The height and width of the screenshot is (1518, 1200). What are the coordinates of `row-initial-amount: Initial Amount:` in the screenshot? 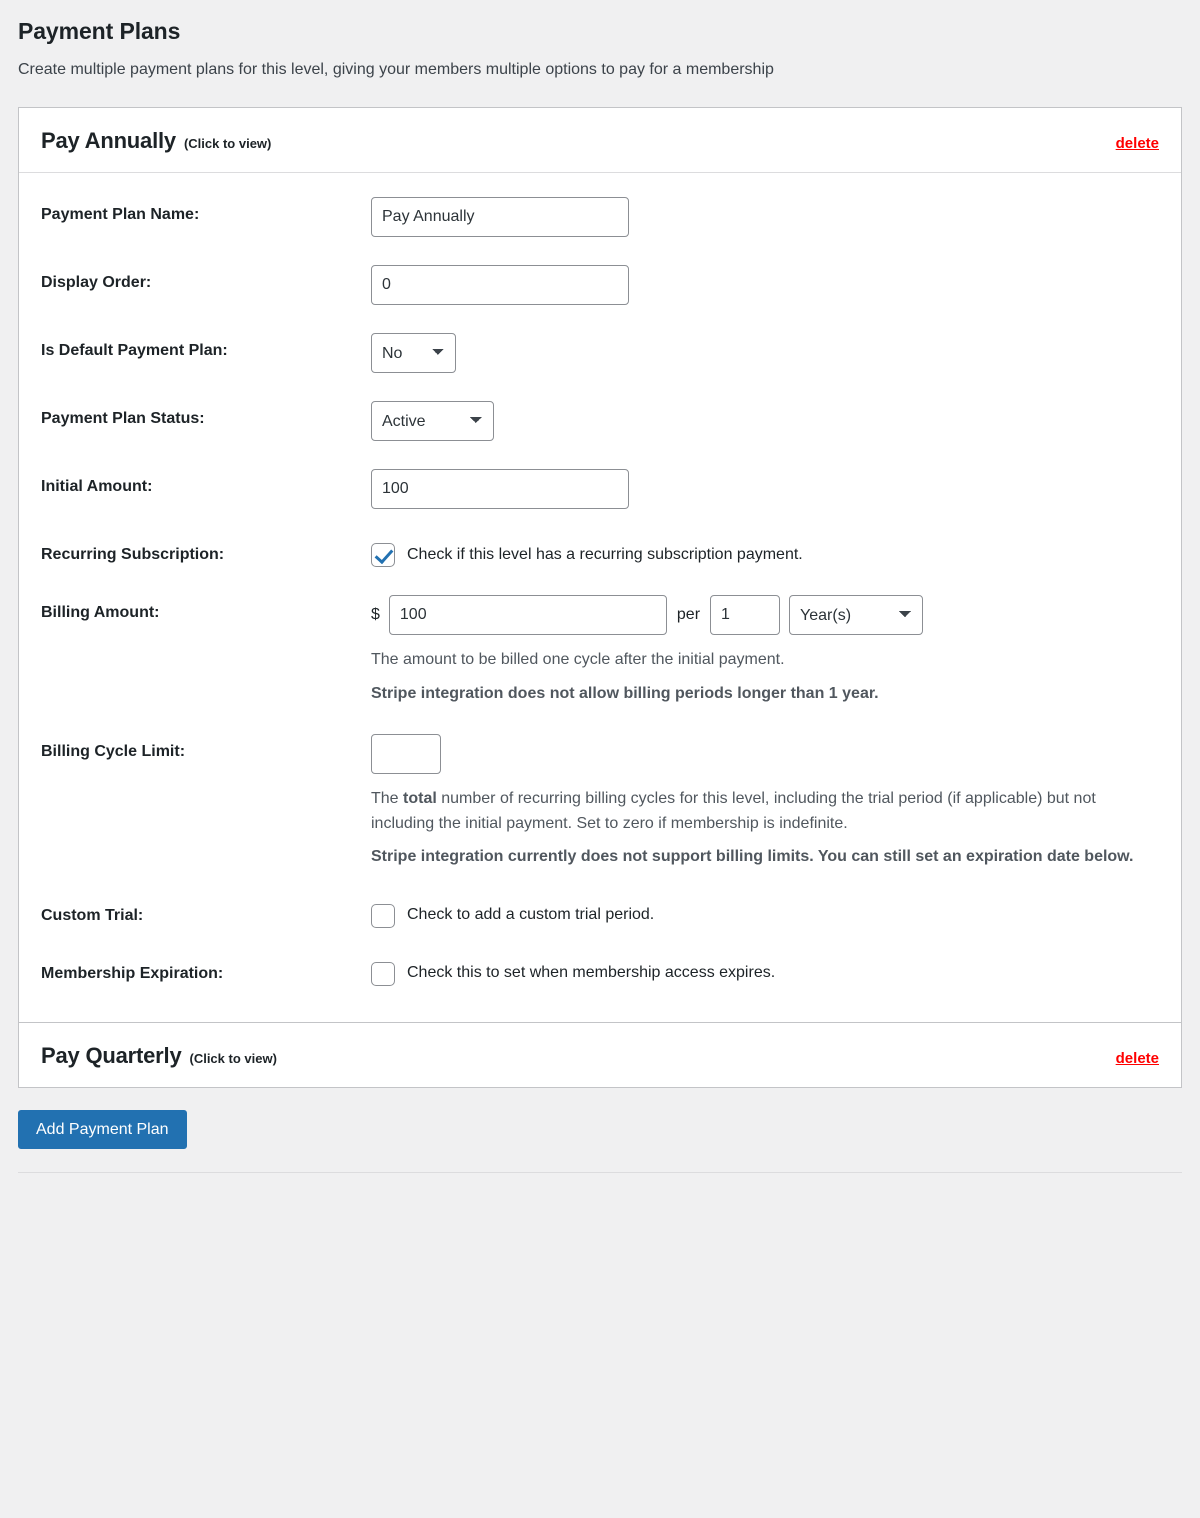 It's located at (600, 489).